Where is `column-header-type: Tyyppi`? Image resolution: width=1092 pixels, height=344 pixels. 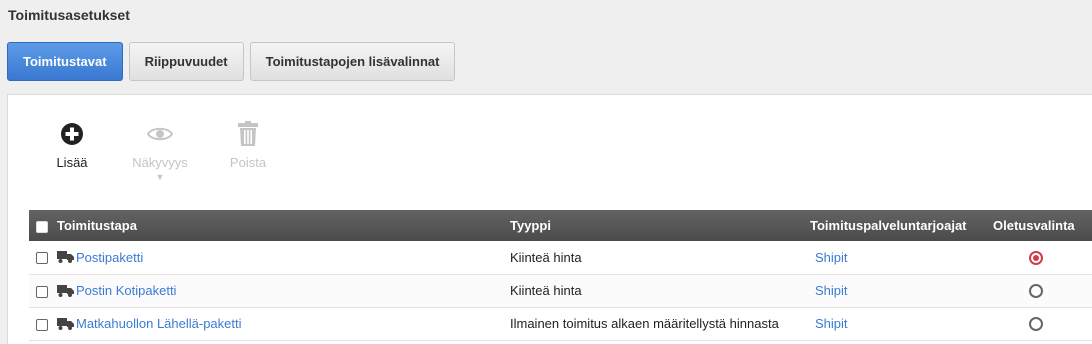 column-header-type: Tyyppi is located at coordinates (660, 225).